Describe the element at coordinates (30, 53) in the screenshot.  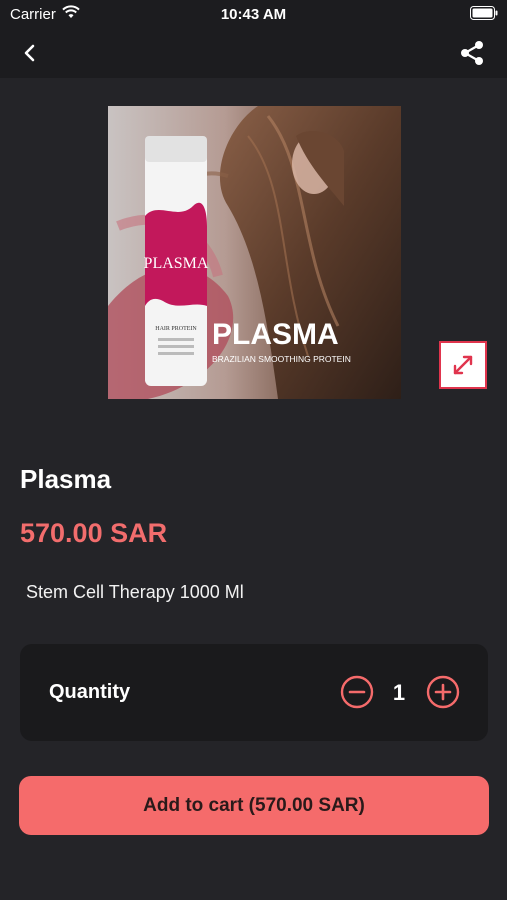
I see `back-button` at that location.